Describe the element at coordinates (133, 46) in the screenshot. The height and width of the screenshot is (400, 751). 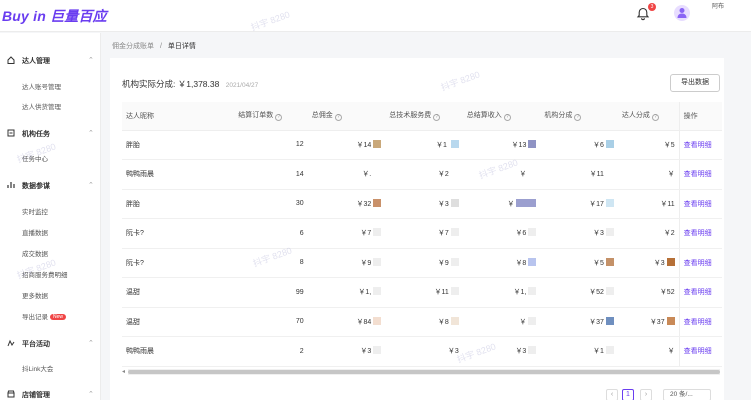
I see `breadcrumb-parent: 佣金分成账单` at that location.